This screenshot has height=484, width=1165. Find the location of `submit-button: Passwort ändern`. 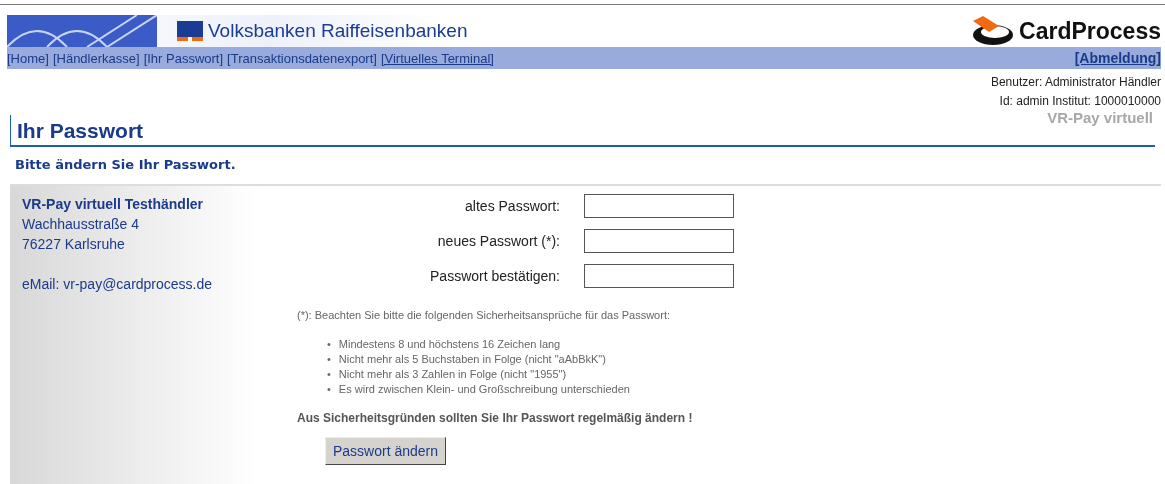

submit-button: Passwort ändern is located at coordinates (386, 451).